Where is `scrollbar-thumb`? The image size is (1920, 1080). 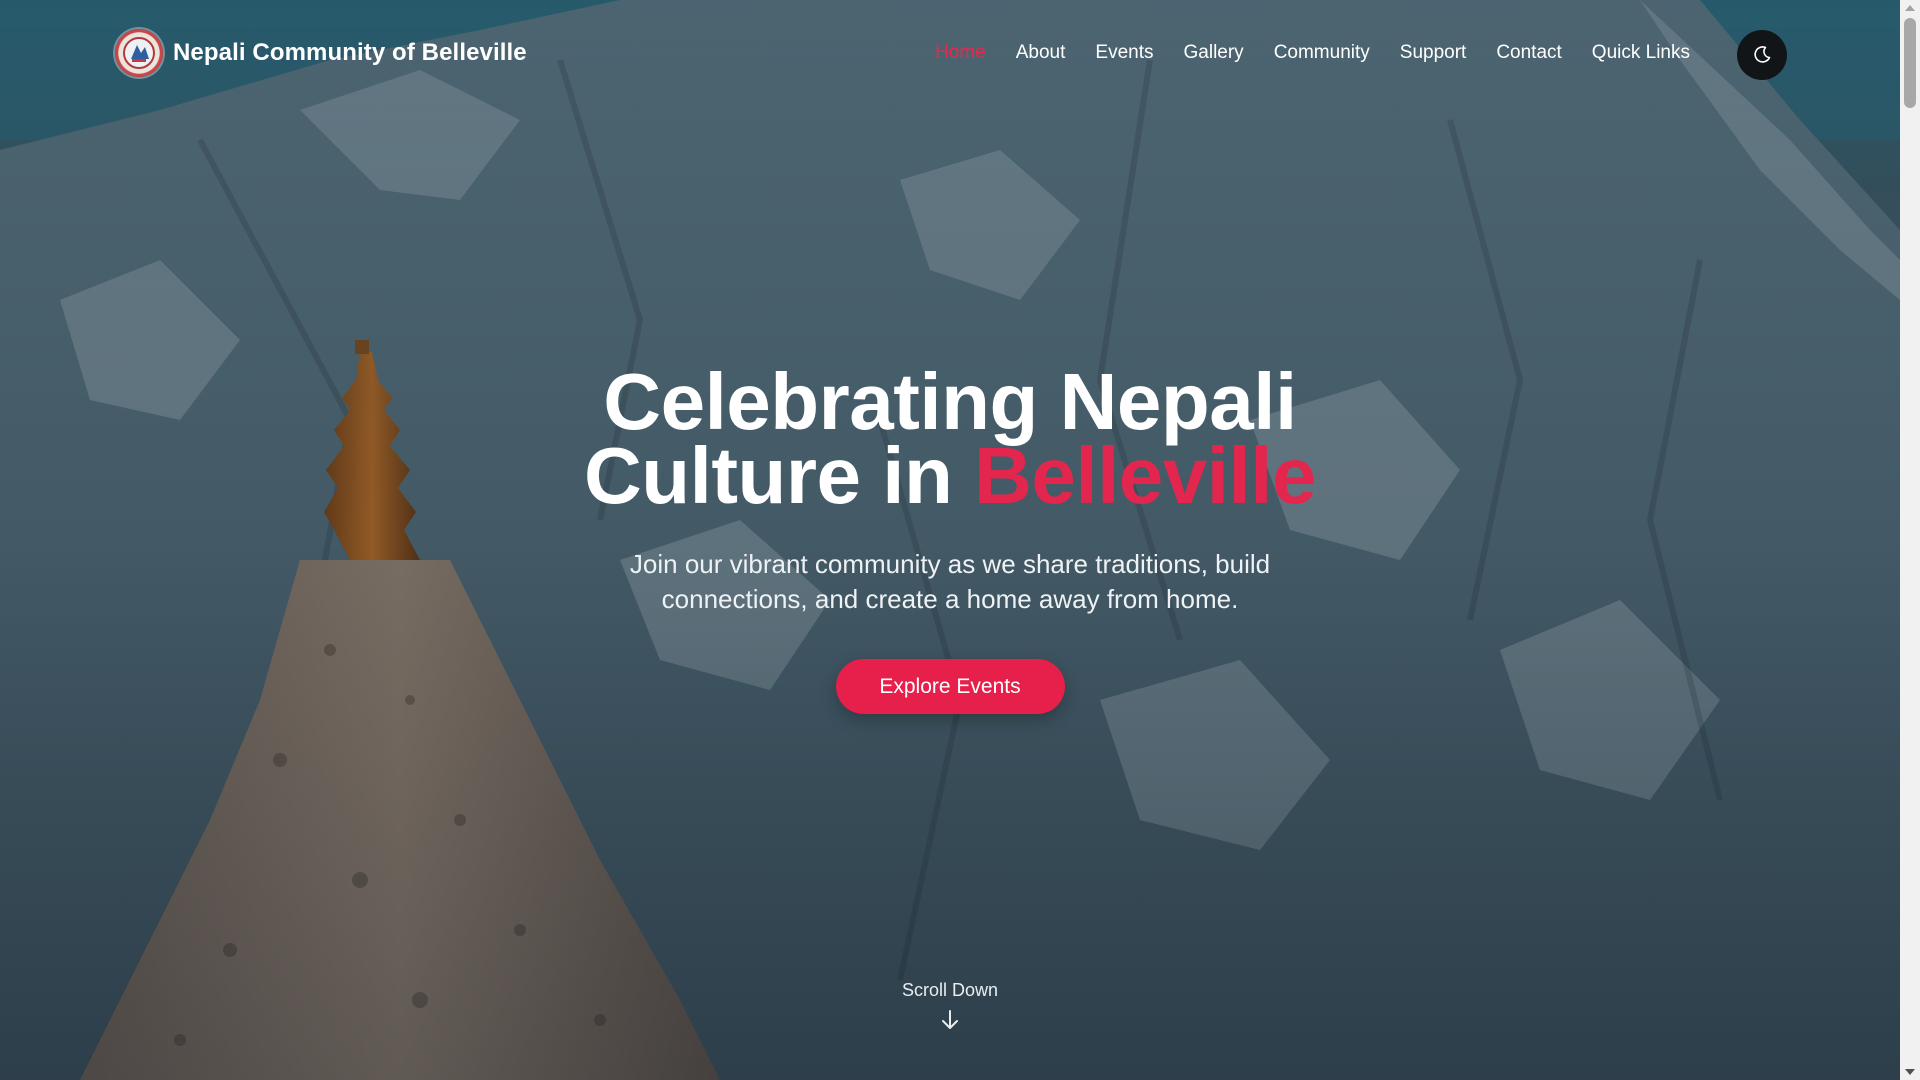
scrollbar-thumb is located at coordinates (1910, 63).